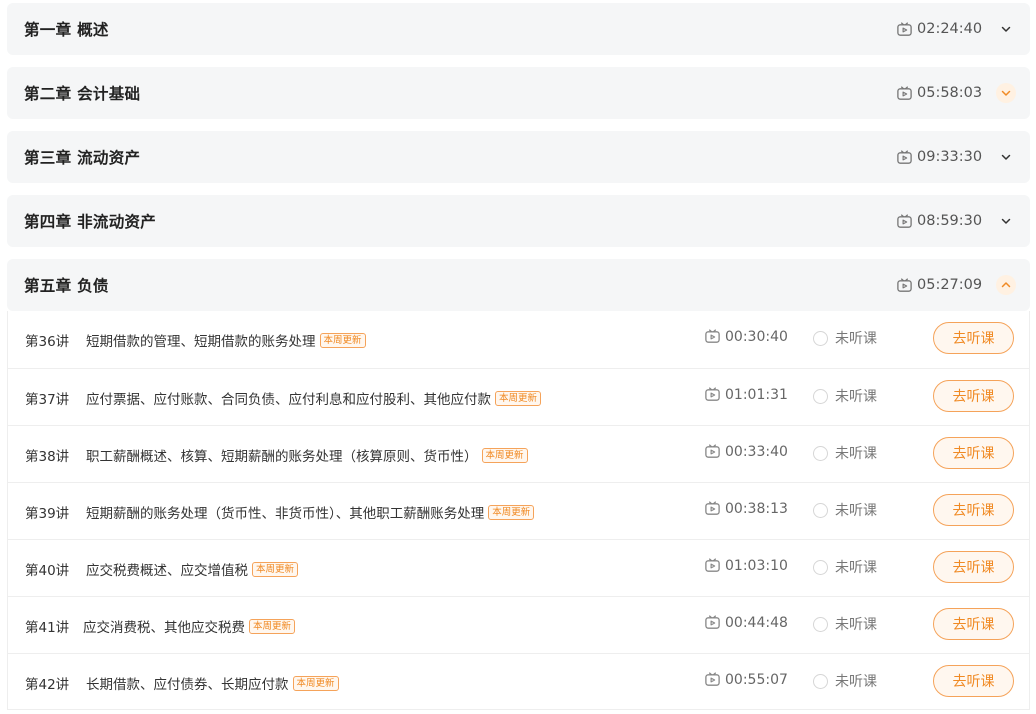 This screenshot has width=1036, height=714. I want to click on chapter-header-1: 第一章 概述 02:24:40, so click(518, 29).